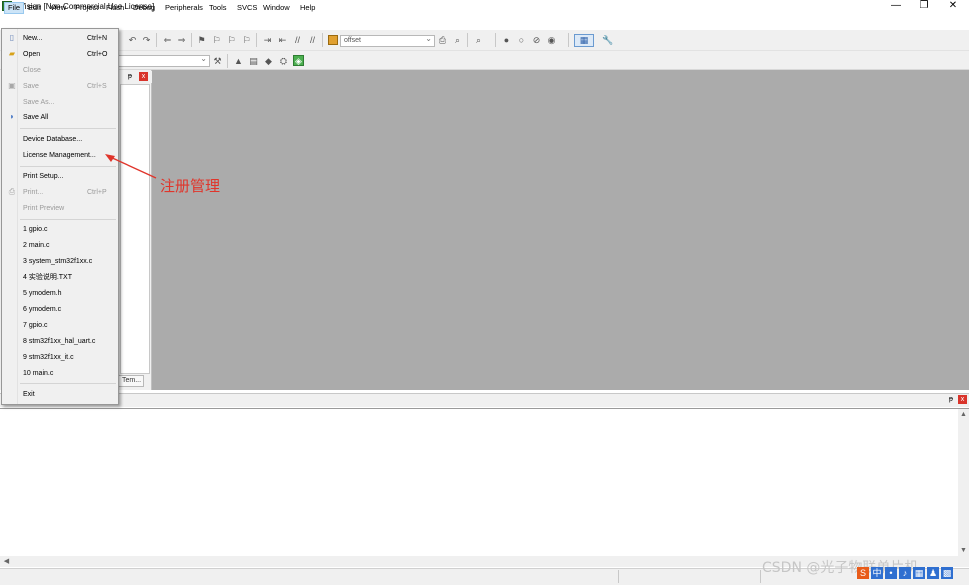  Describe the element at coordinates (253, 61) in the screenshot. I see `manage-components-icon: ▤` at that location.